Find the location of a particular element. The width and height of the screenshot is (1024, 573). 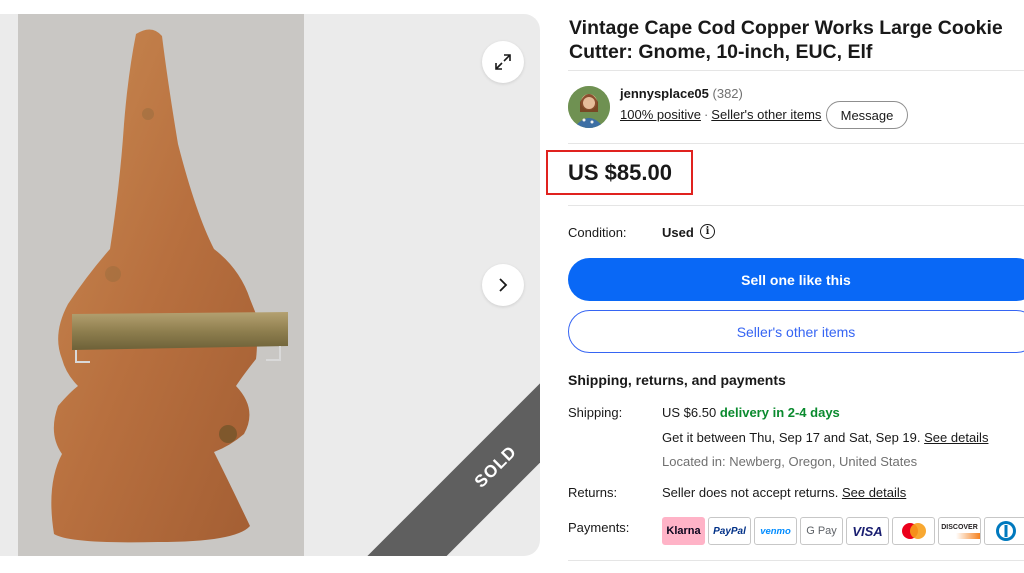

avatar-photo is located at coordinates (589, 107).